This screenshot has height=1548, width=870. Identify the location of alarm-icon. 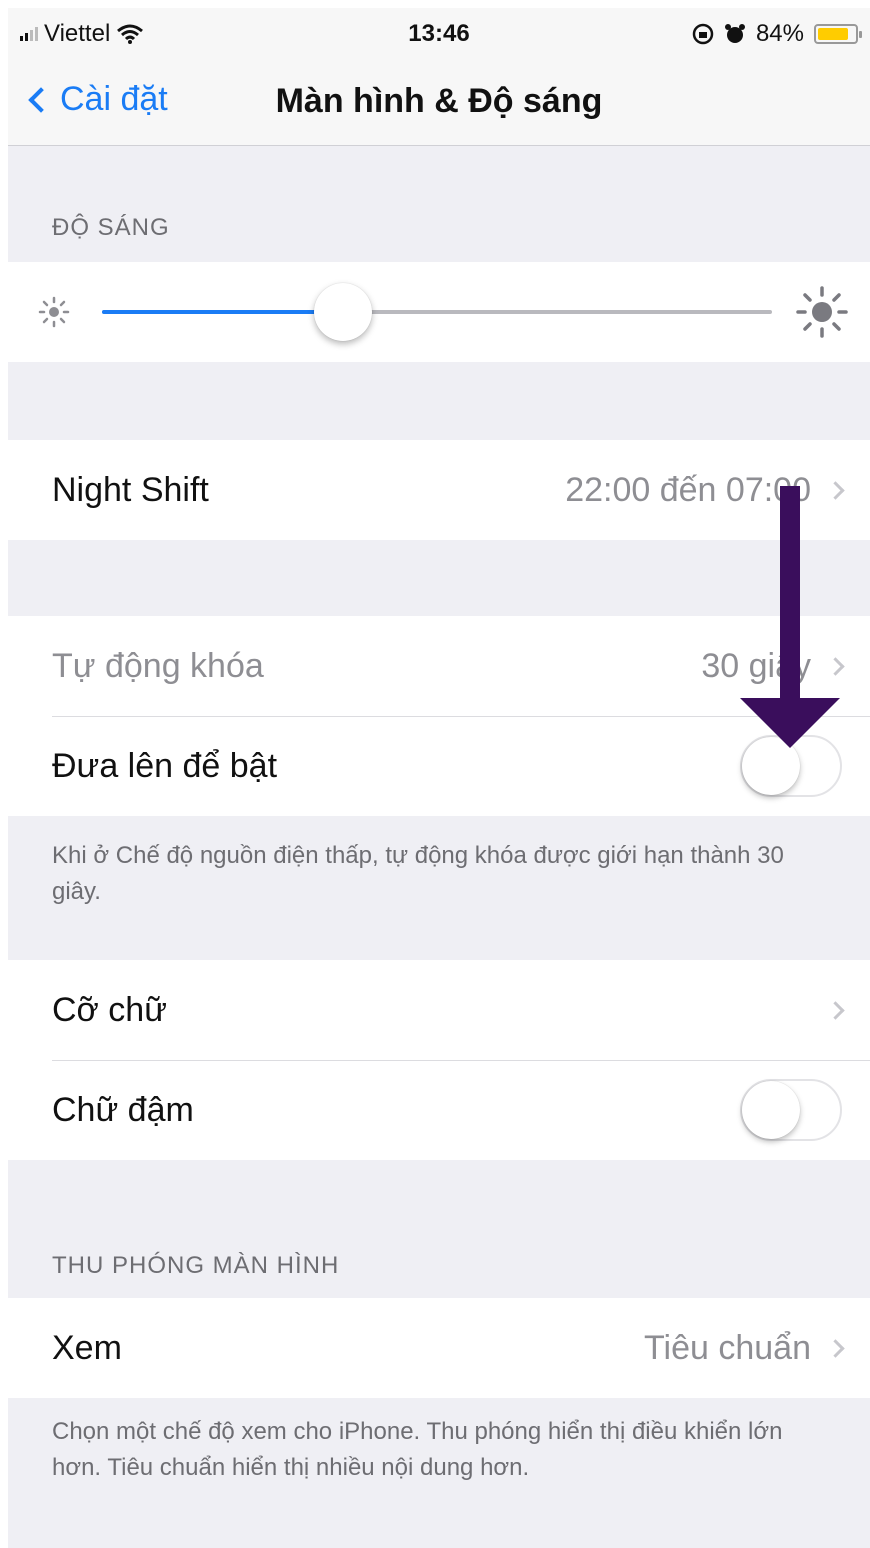
(734, 33).